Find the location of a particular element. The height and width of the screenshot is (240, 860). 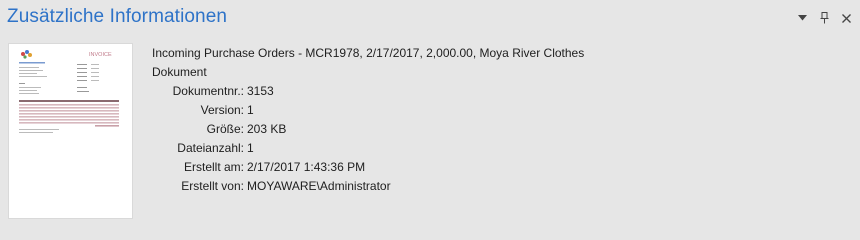

property-value: 2/17/2017 1:43:36 PM is located at coordinates (306, 167).